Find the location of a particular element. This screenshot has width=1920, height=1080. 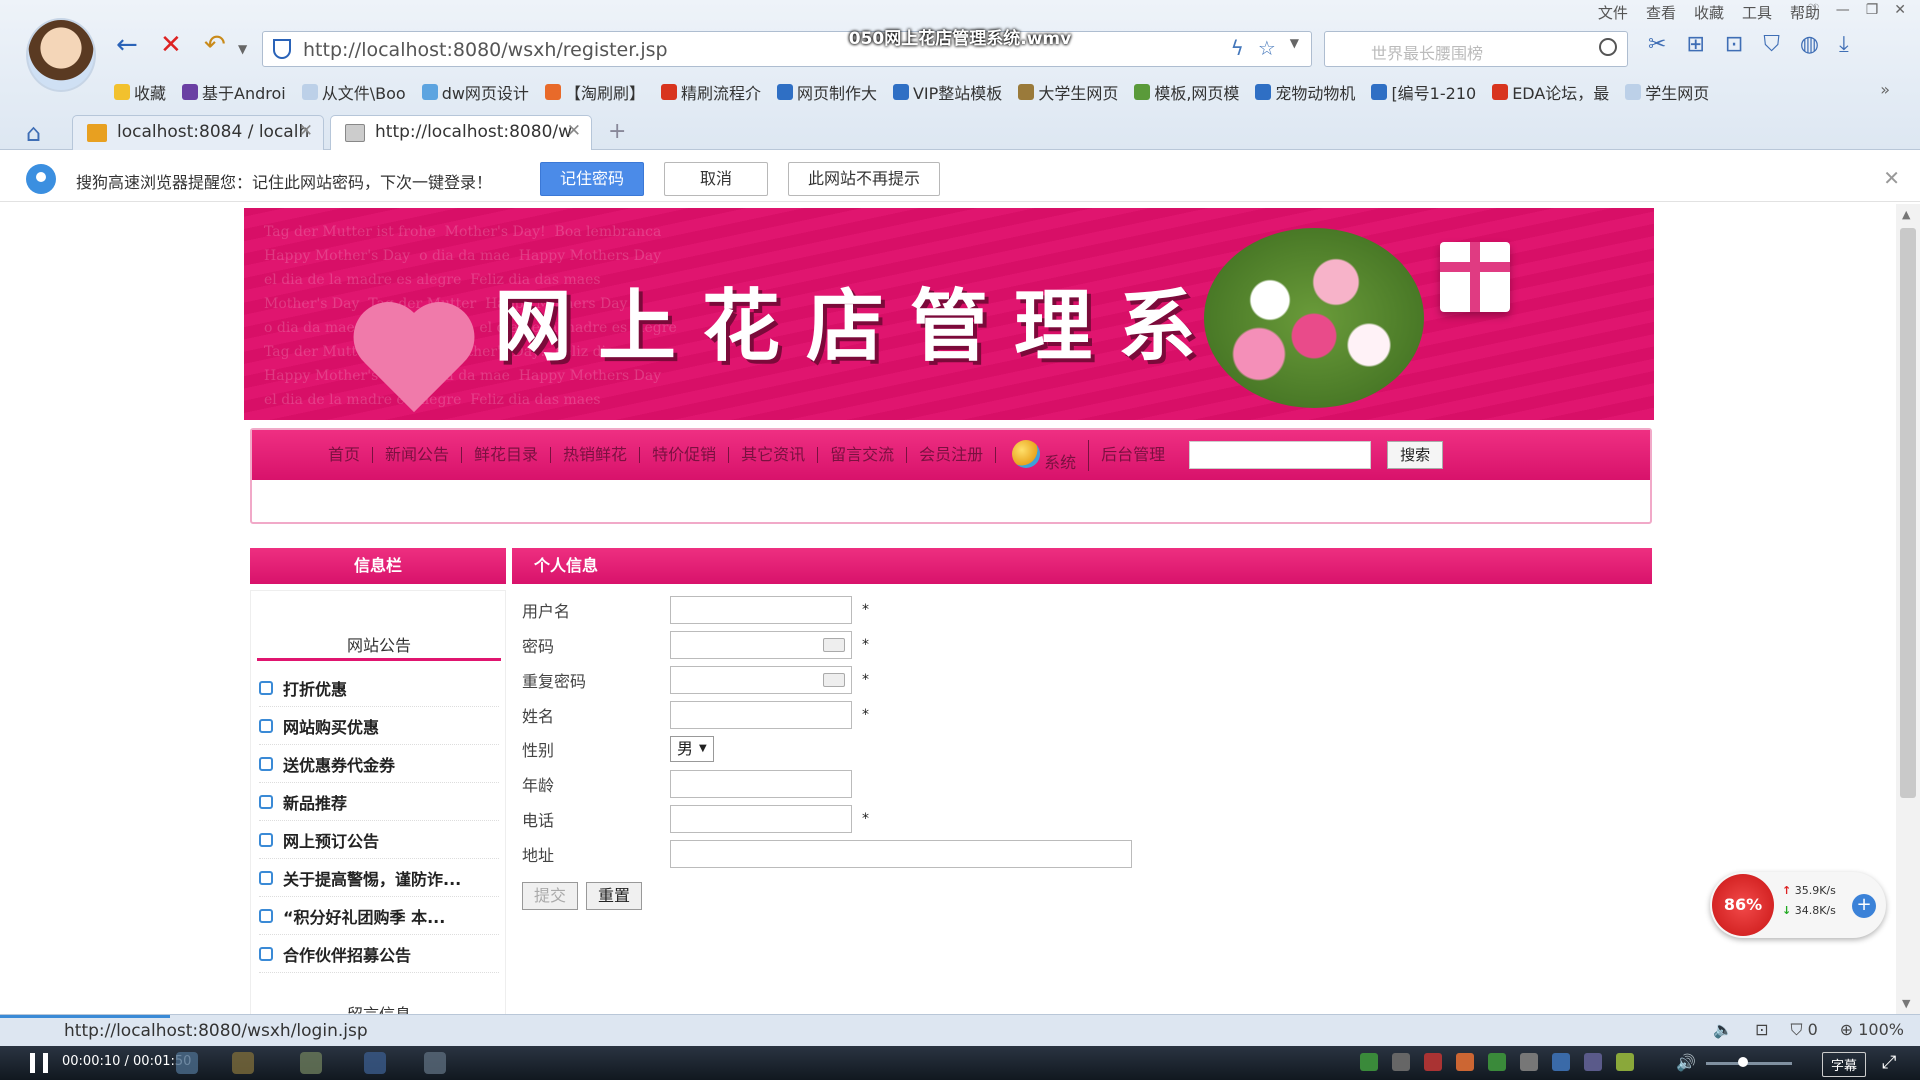

list-item: 送优惠券代金券 is located at coordinates (379, 764).